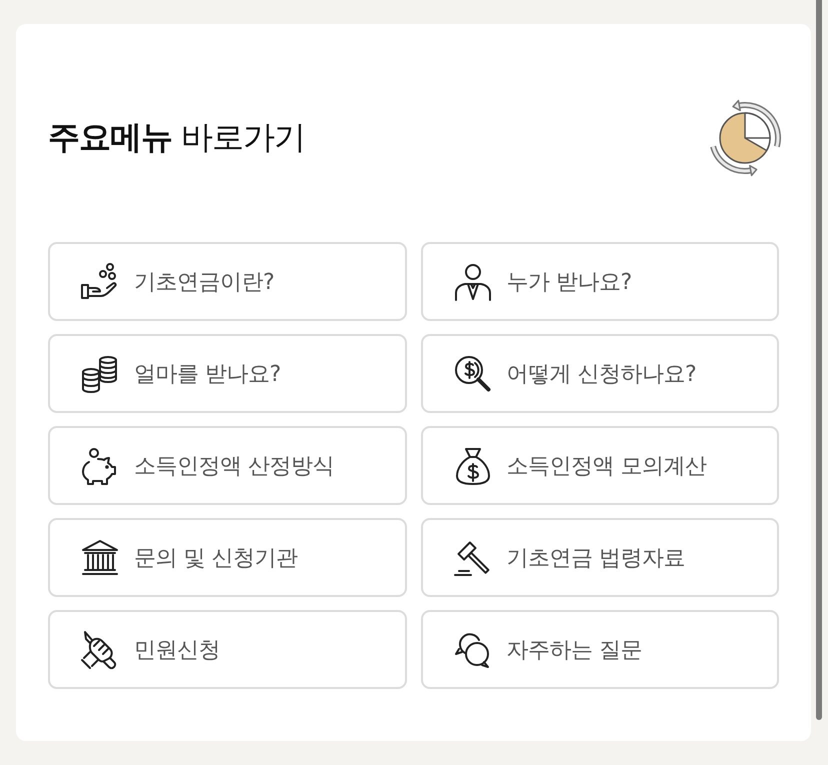 The width and height of the screenshot is (828, 765). I want to click on coin-stacks-icon, so click(100, 374).